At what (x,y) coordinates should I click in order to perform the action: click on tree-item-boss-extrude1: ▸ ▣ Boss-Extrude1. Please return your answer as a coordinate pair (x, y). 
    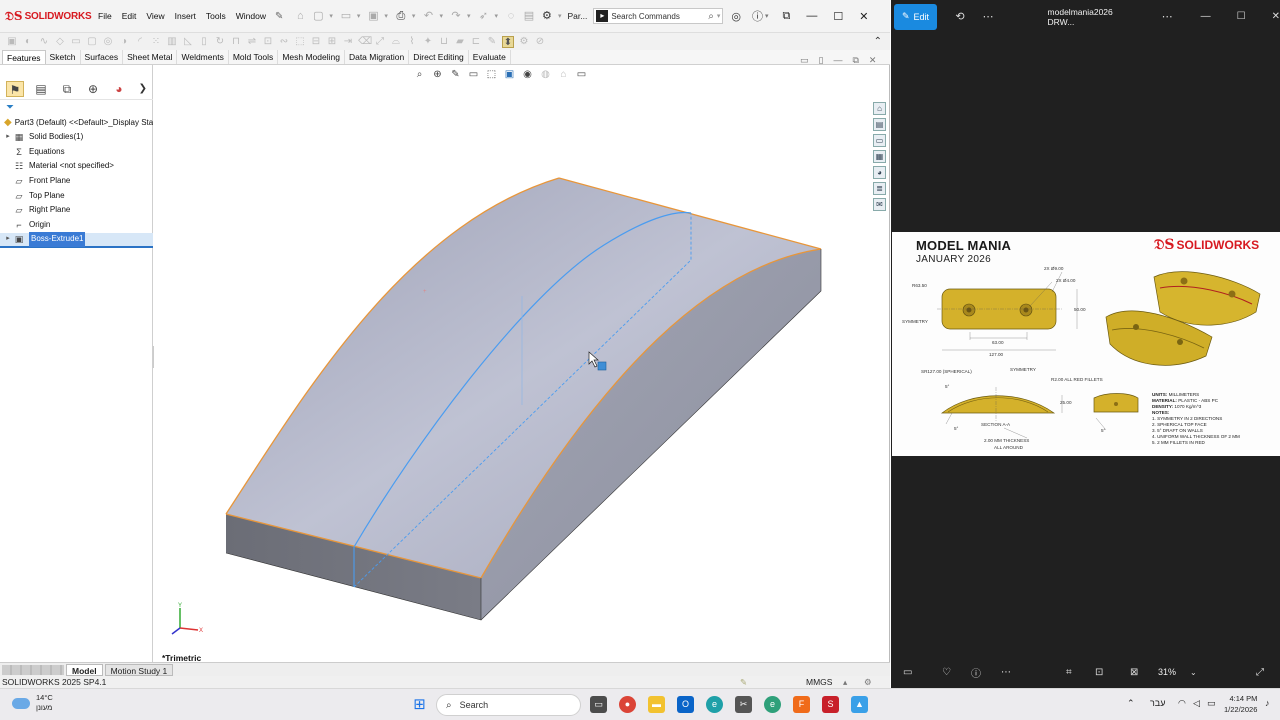
    Looking at the image, I should click on (76, 239).